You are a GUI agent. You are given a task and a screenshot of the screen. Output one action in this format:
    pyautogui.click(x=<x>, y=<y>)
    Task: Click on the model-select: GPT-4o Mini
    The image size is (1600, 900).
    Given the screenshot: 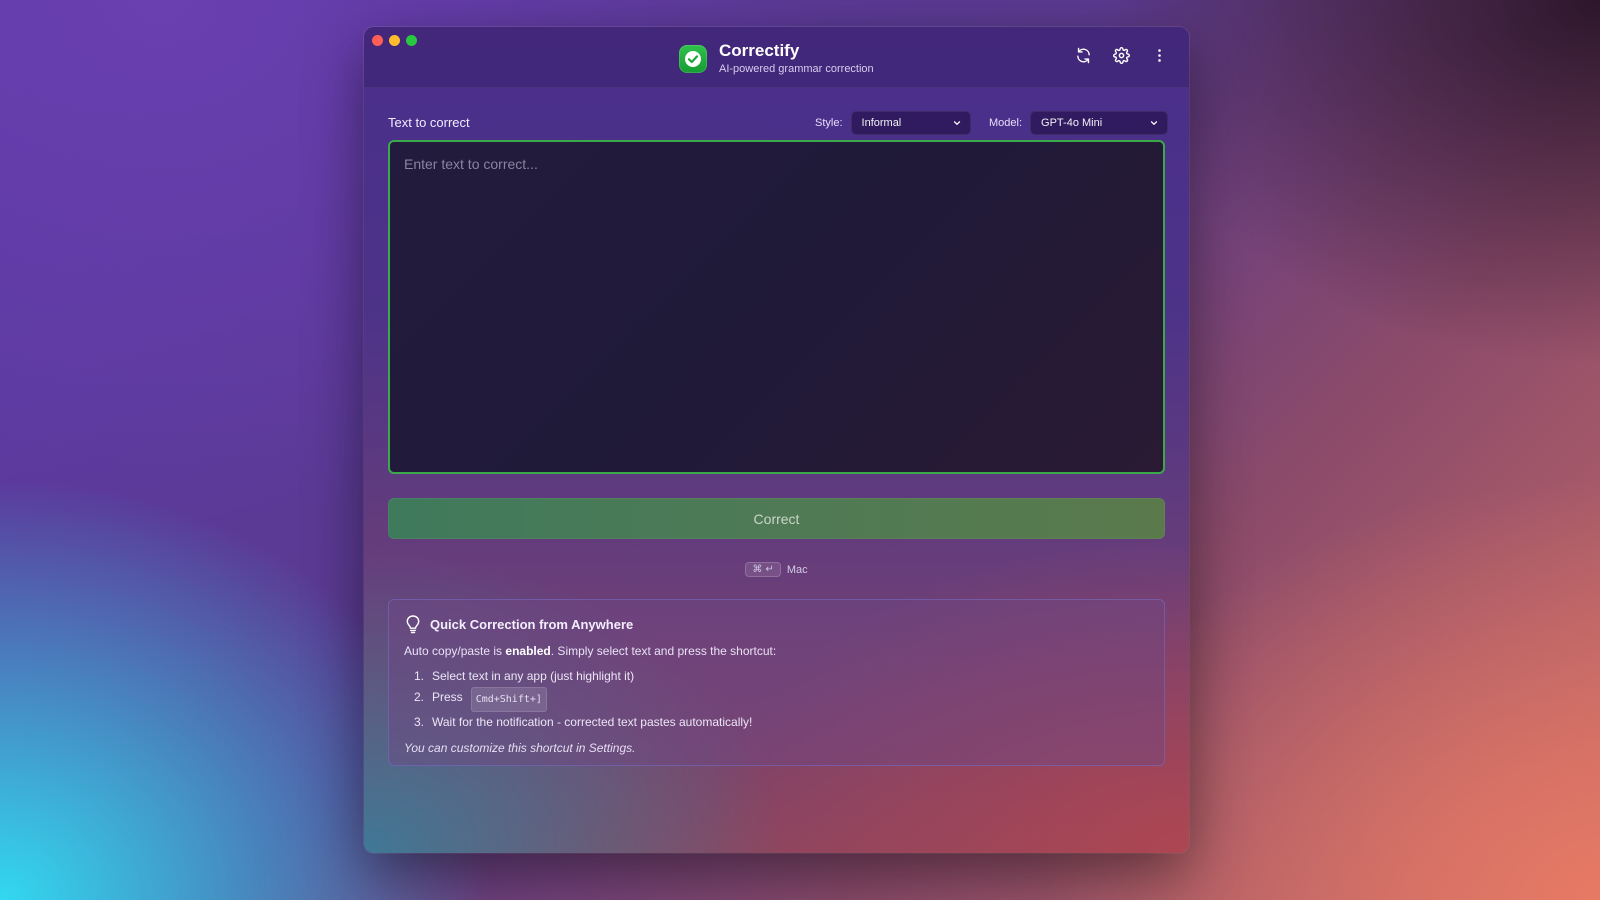 What is the action you would take?
    pyautogui.click(x=1099, y=123)
    